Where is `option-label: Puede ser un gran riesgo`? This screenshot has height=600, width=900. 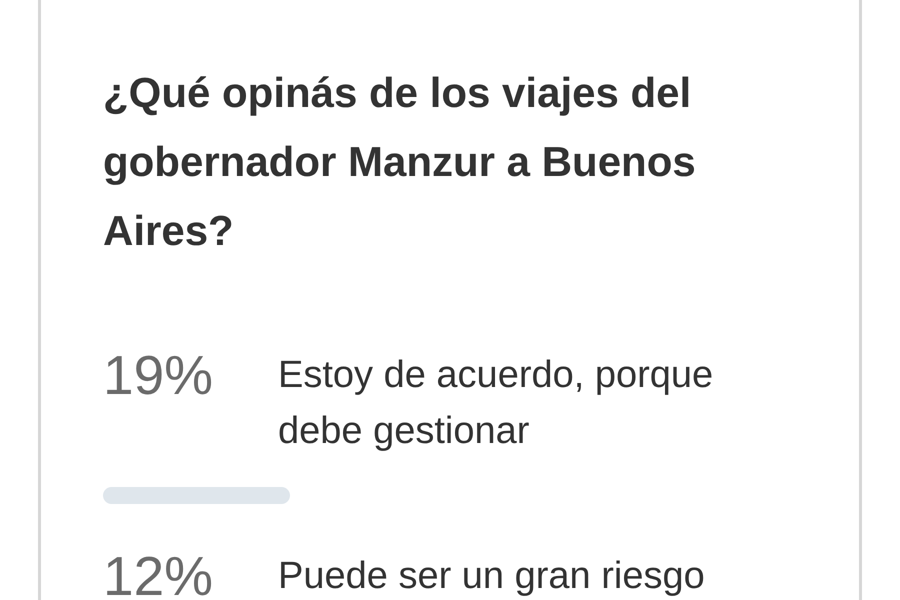
option-label: Puede ser un gran riesgo is located at coordinates (492, 576).